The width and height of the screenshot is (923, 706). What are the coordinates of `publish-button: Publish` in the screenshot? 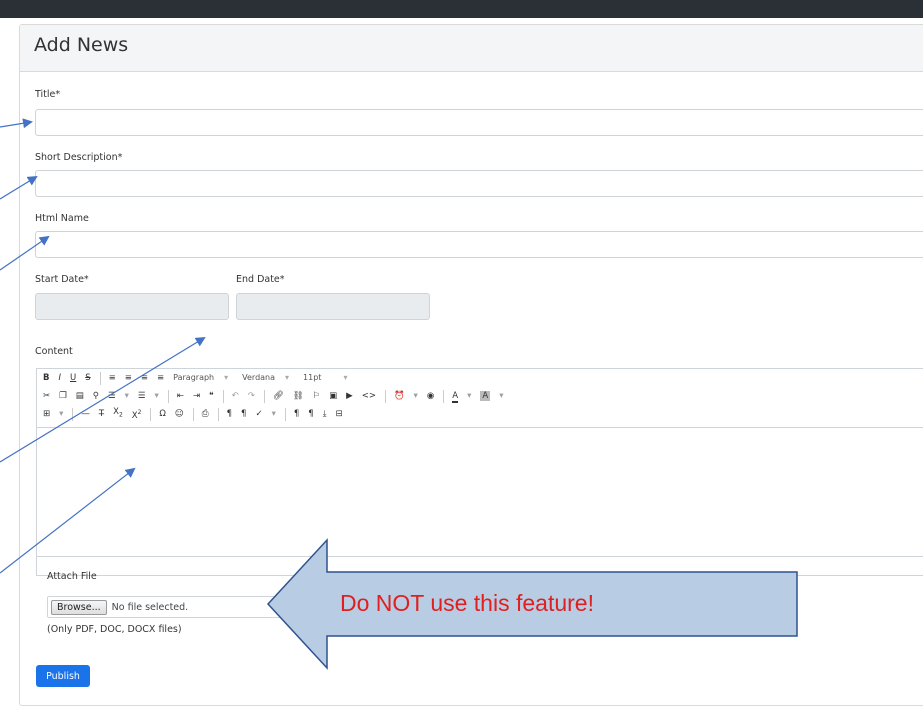 It's located at (63, 676).